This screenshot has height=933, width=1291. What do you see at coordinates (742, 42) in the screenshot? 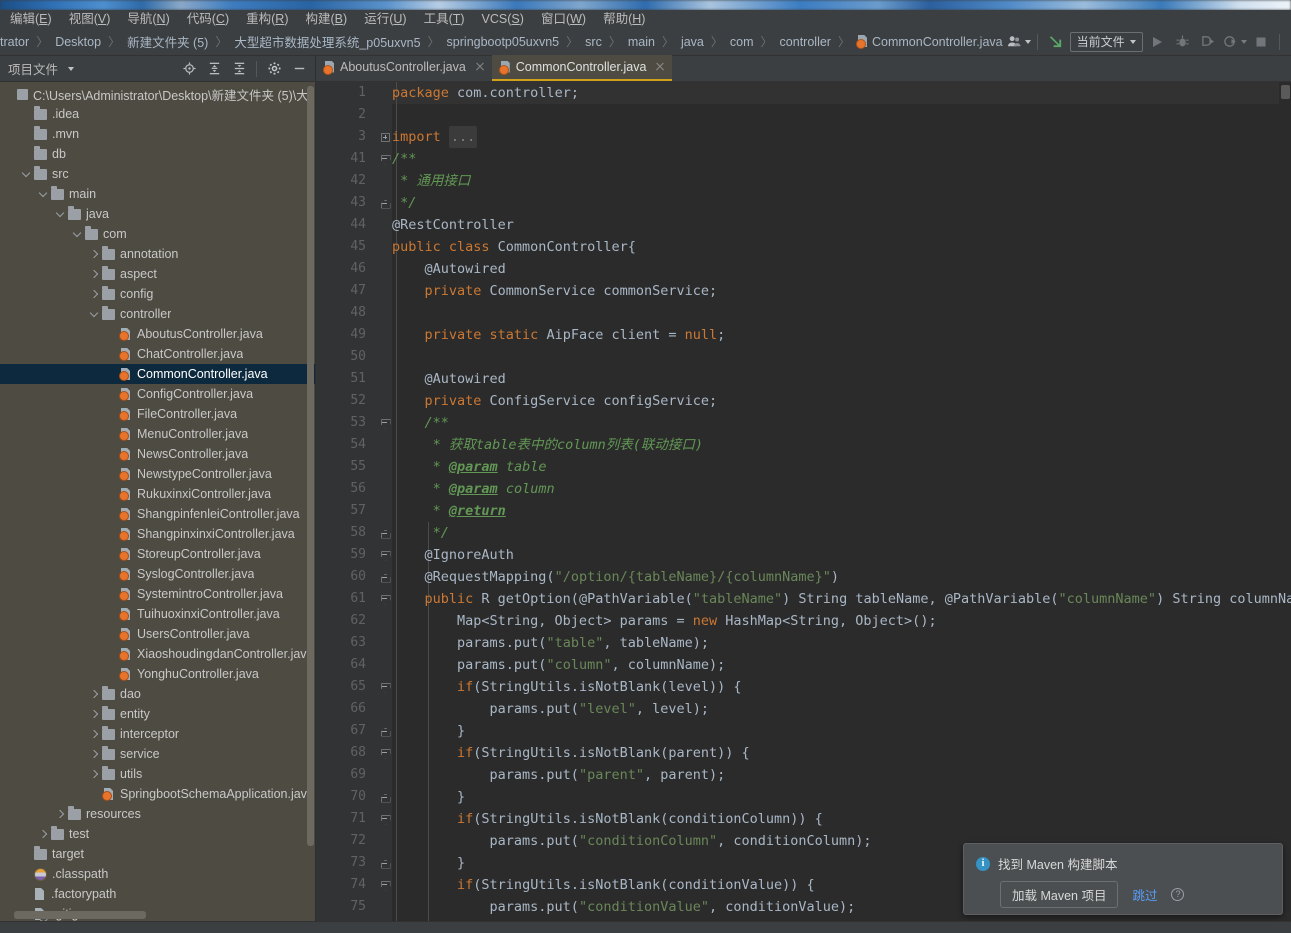
I see `breadcrumb-item-8: com` at bounding box center [742, 42].